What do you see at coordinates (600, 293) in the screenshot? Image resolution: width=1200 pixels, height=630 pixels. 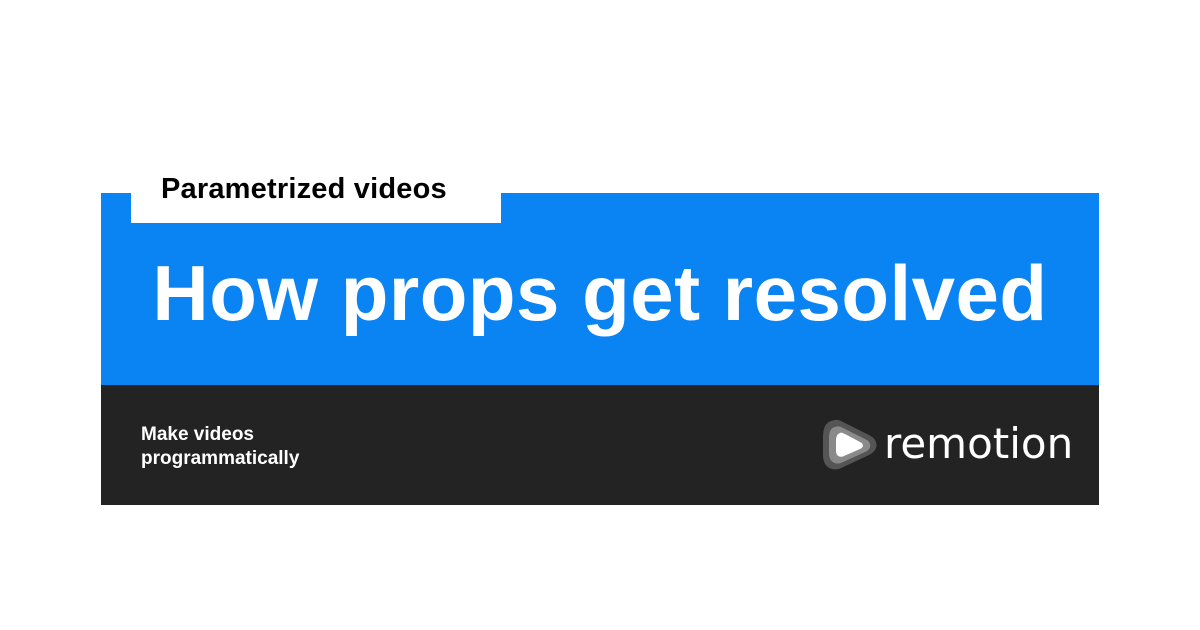 I see `page-title: How props get resolved` at bounding box center [600, 293].